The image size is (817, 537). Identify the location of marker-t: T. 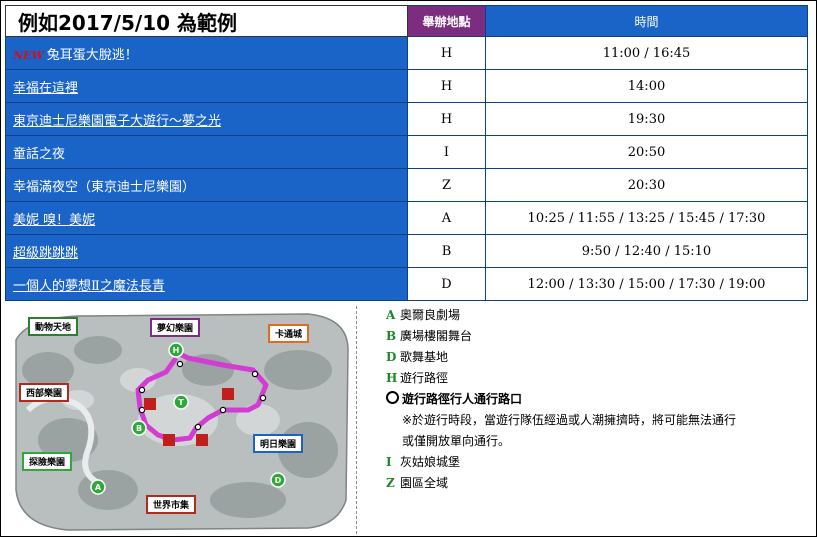
(181, 402).